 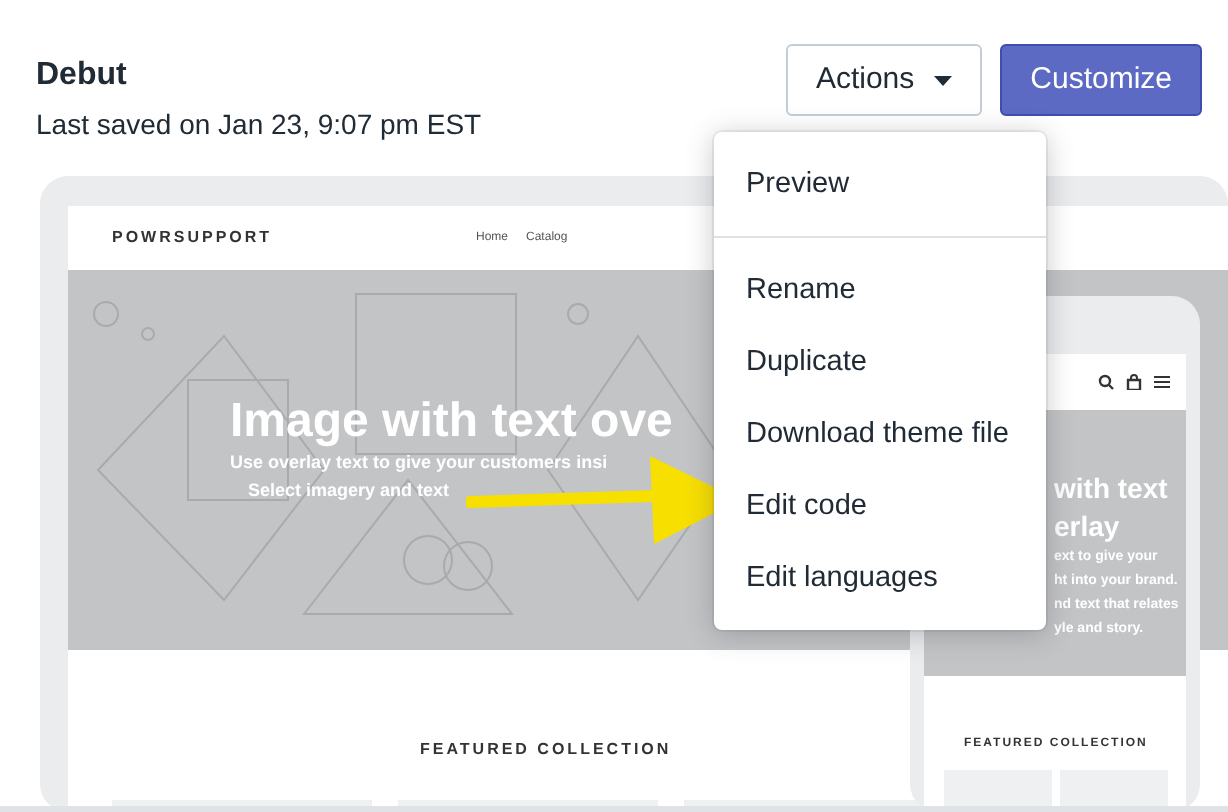 I want to click on menu-item: Rename, so click(x=880, y=290).